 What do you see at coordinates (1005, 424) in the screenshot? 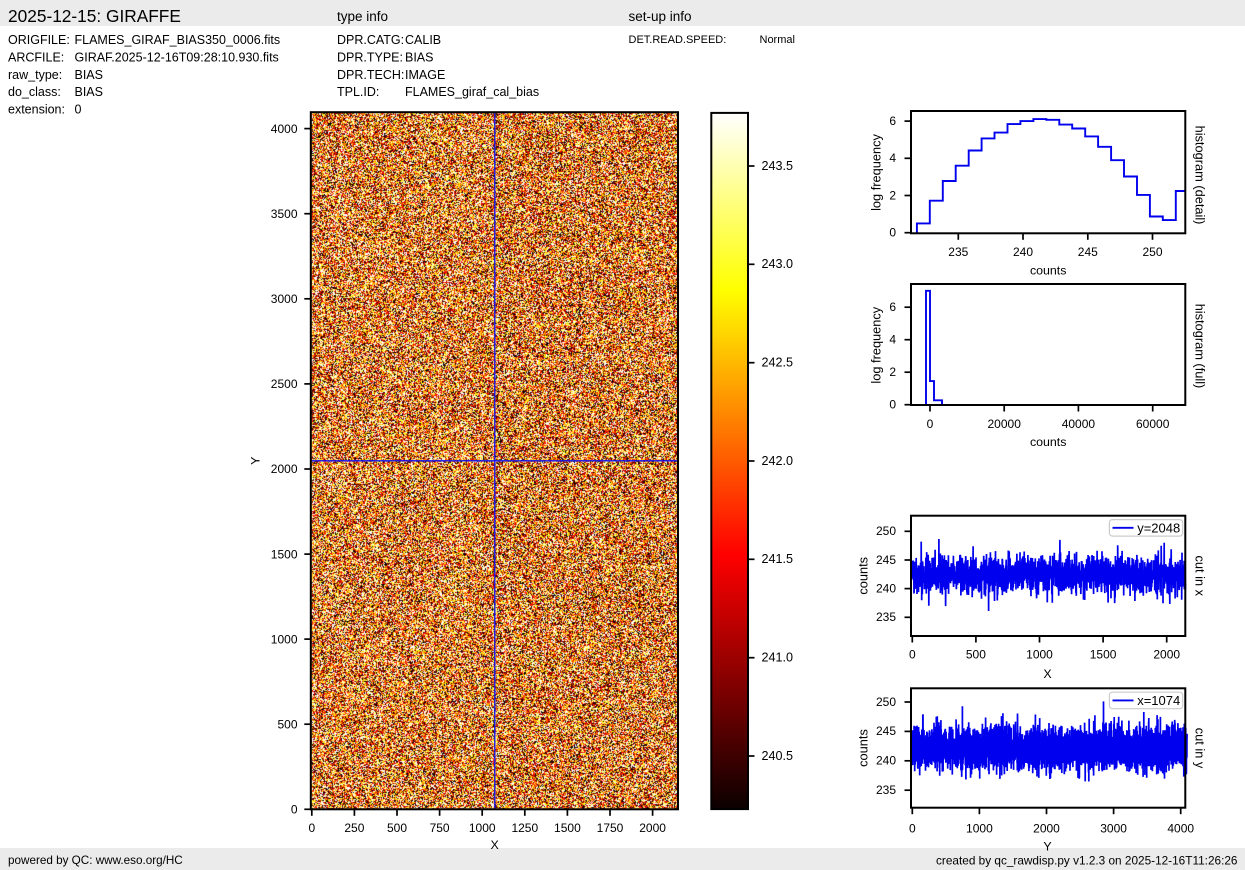
I see `svg-text: 20000` at bounding box center [1005, 424].